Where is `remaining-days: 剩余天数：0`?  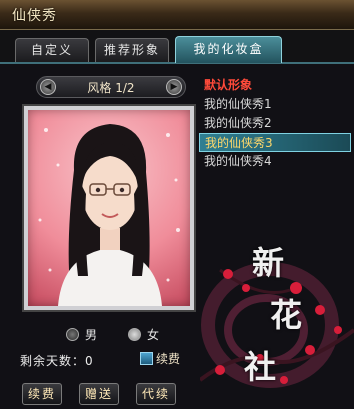 remaining-days: 剩余天数：0 is located at coordinates (57, 361).